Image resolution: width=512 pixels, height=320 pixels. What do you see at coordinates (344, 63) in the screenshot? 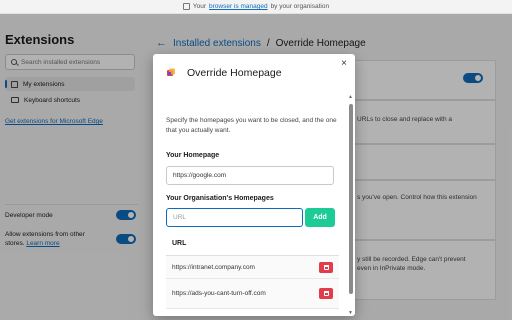
I see `close-icon: ×` at bounding box center [344, 63].